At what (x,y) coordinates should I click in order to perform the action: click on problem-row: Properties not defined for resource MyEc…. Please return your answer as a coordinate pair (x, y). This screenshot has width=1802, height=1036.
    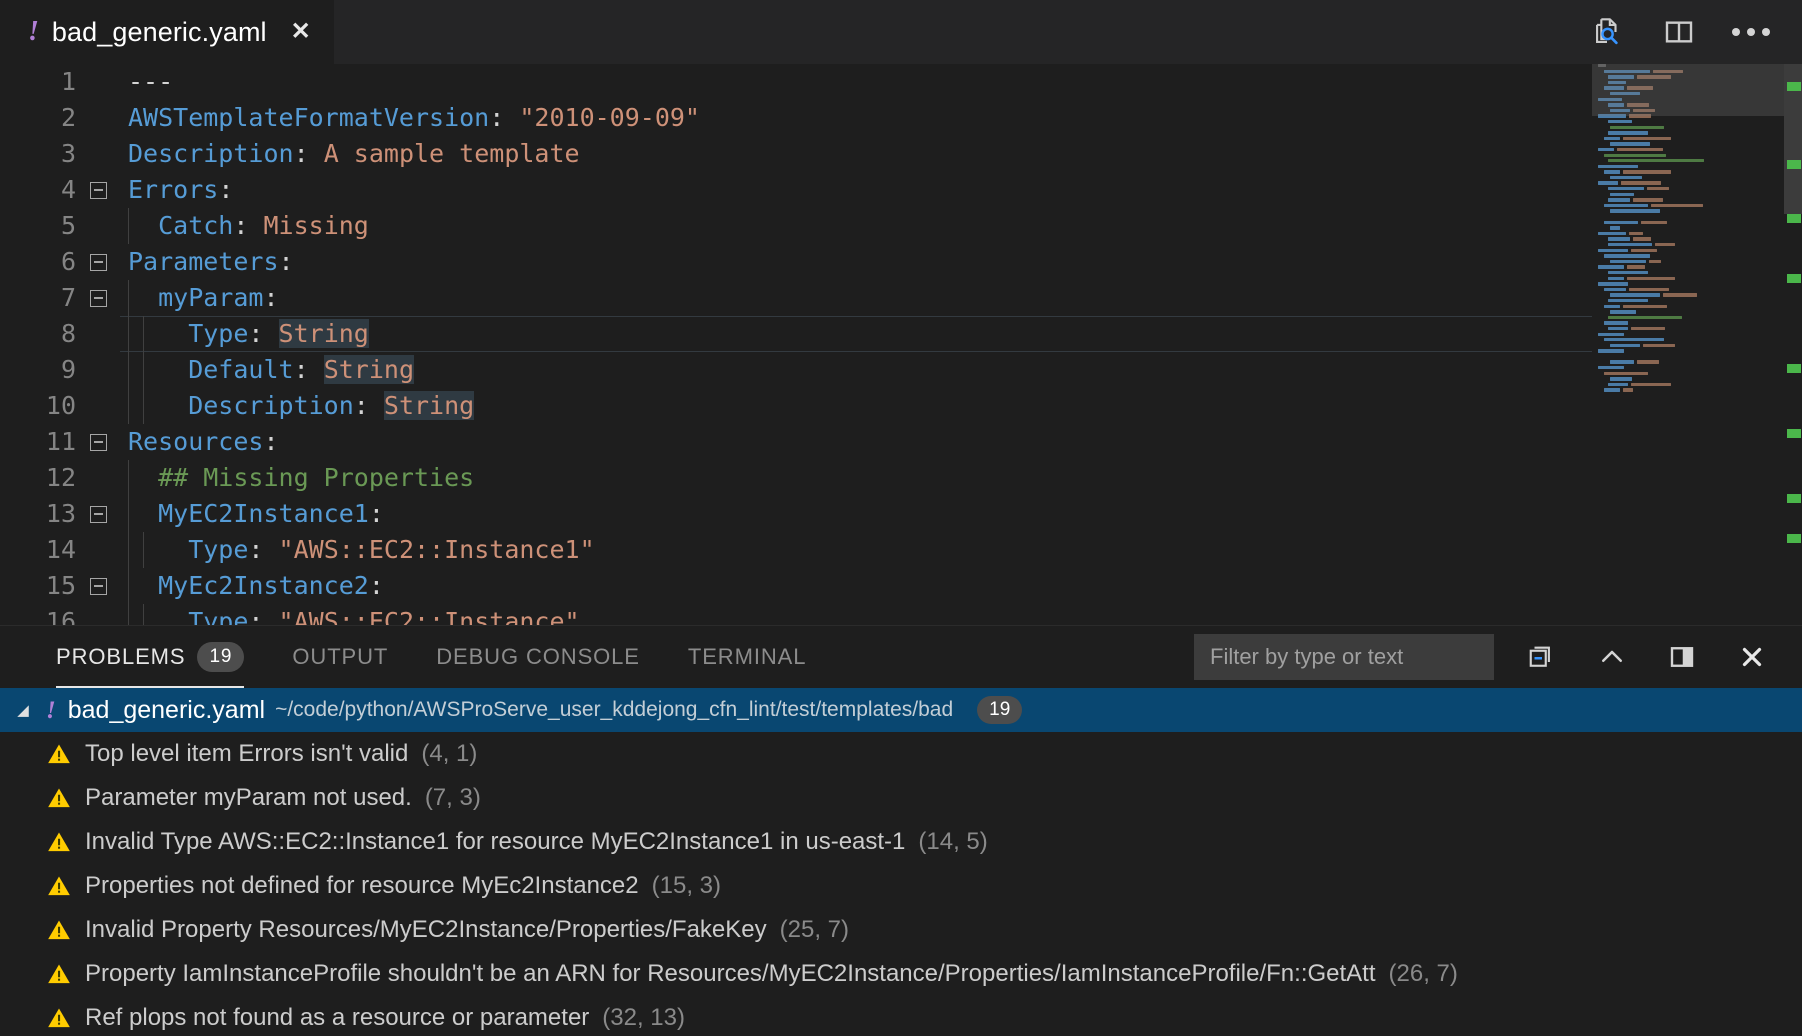
    Looking at the image, I should click on (901, 886).